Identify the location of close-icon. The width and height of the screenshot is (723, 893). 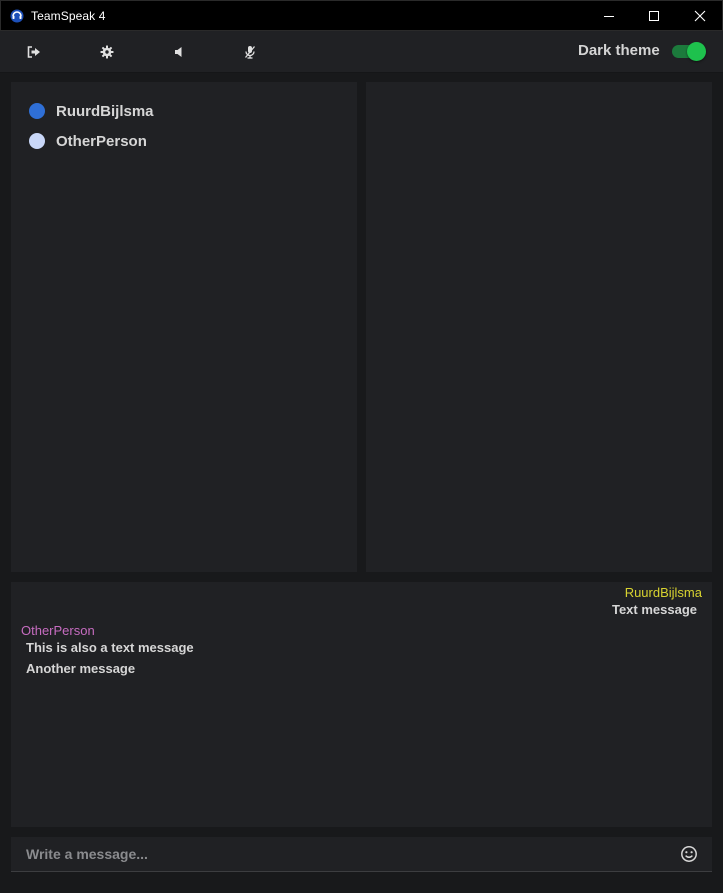
(700, 16).